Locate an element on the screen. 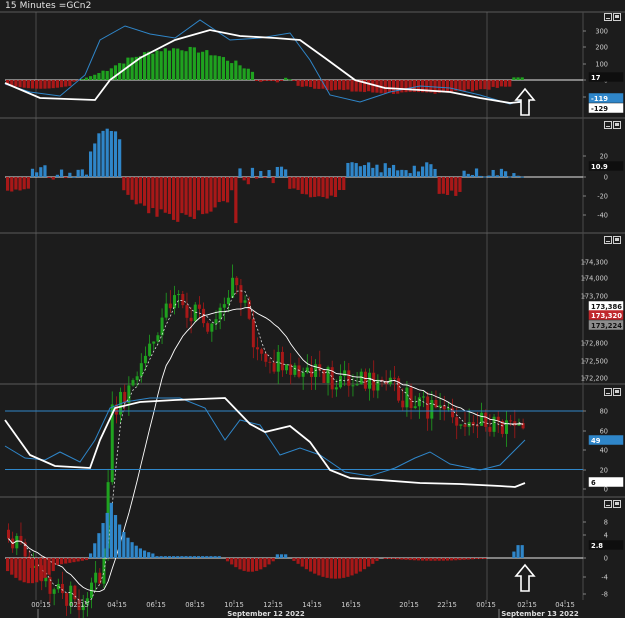 Image resolution: width=625 pixels, height=618 pixels. x-axis-tick-label: 16:15 is located at coordinates (351, 605).